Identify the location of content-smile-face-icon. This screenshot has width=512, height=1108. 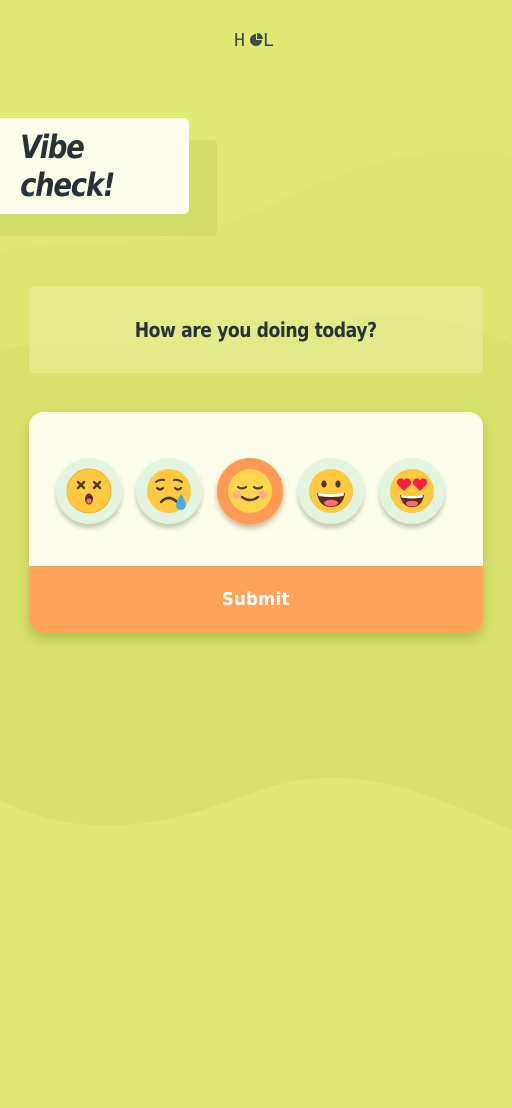
(250, 491).